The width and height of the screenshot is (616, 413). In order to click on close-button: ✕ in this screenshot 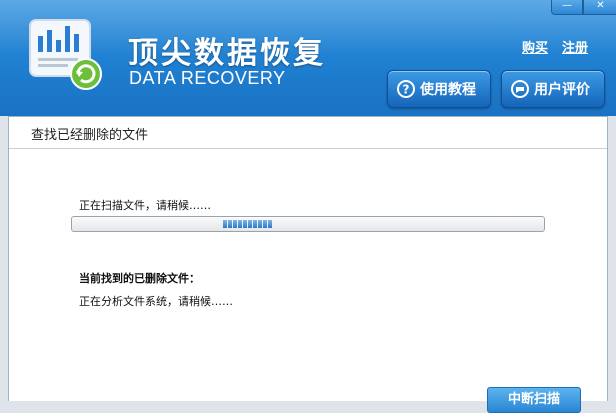, I will do `click(599, 7)`.